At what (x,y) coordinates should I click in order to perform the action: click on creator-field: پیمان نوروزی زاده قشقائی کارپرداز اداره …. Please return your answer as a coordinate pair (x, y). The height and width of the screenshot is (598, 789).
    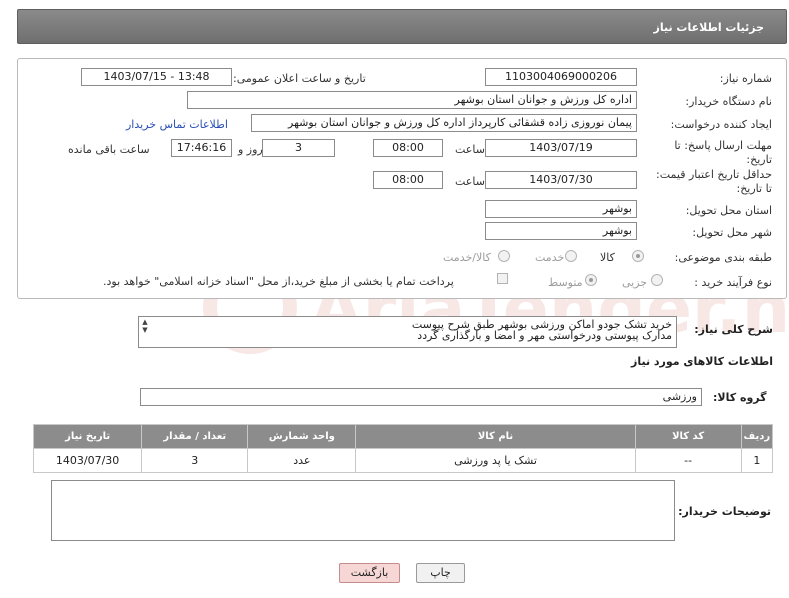
    Looking at the image, I should click on (444, 123).